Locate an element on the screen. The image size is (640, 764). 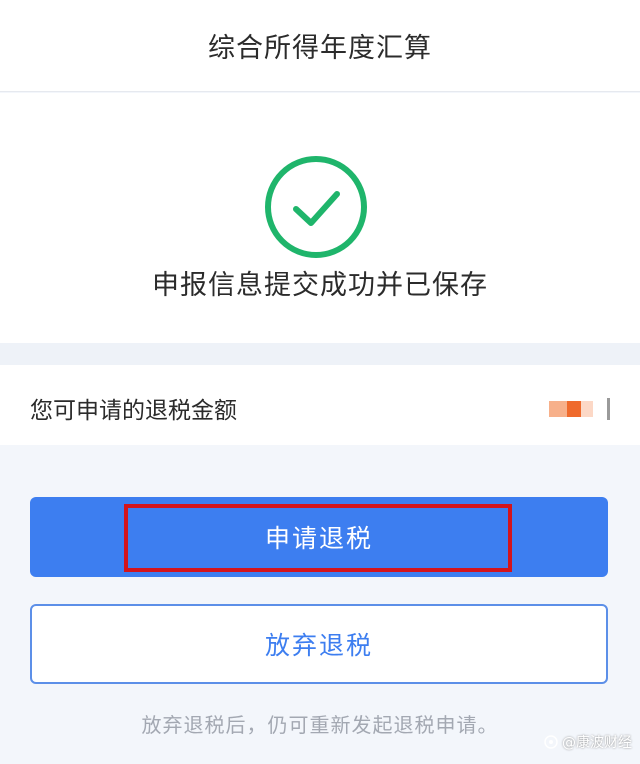
abandon-refund-label: 放弃退税 is located at coordinates (318, 645).